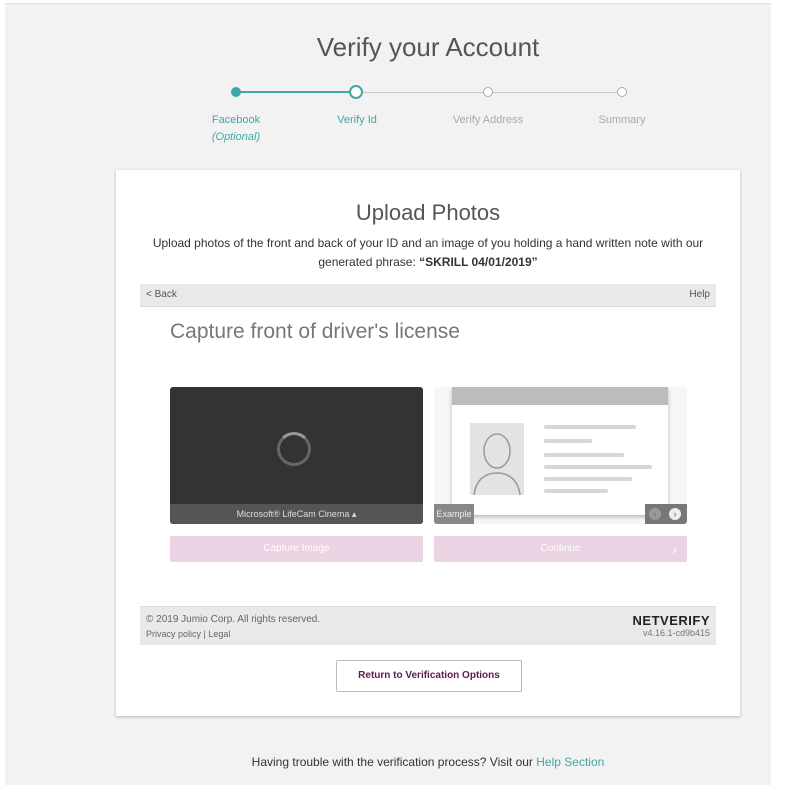  What do you see at coordinates (233, 619) in the screenshot?
I see `copyright-text: © 2019 Jumio Corp. All rights reserved.` at bounding box center [233, 619].